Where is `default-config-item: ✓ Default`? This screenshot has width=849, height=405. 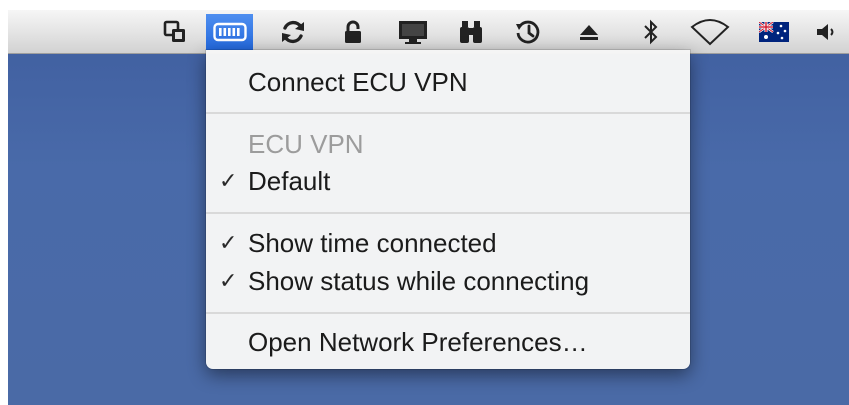
default-config-item: ✓ Default is located at coordinates (448, 181).